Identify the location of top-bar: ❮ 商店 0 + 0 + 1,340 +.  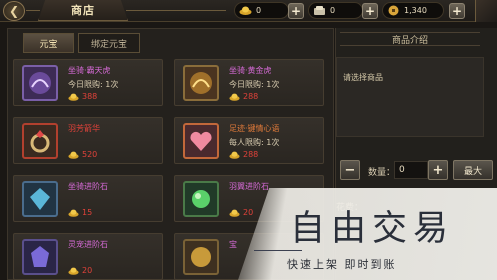
(248, 11).